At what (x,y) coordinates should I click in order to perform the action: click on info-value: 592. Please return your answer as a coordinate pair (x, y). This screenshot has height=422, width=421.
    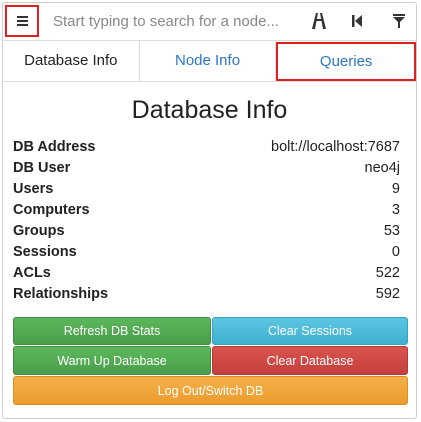
    Looking at the image, I should click on (387, 294).